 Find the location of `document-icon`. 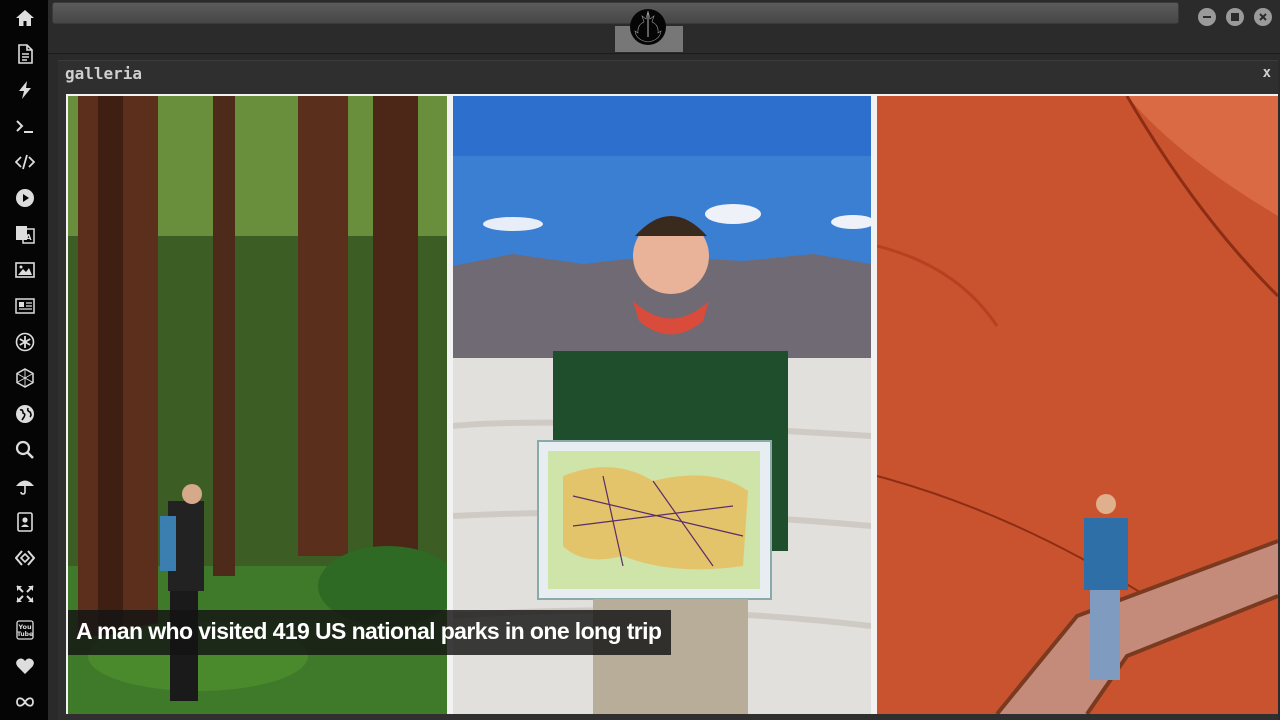

document-icon is located at coordinates (25, 54).